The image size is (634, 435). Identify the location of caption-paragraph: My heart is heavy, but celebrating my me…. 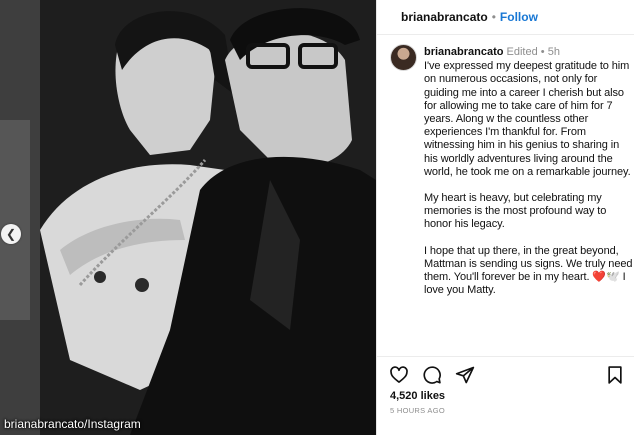
(515, 211).